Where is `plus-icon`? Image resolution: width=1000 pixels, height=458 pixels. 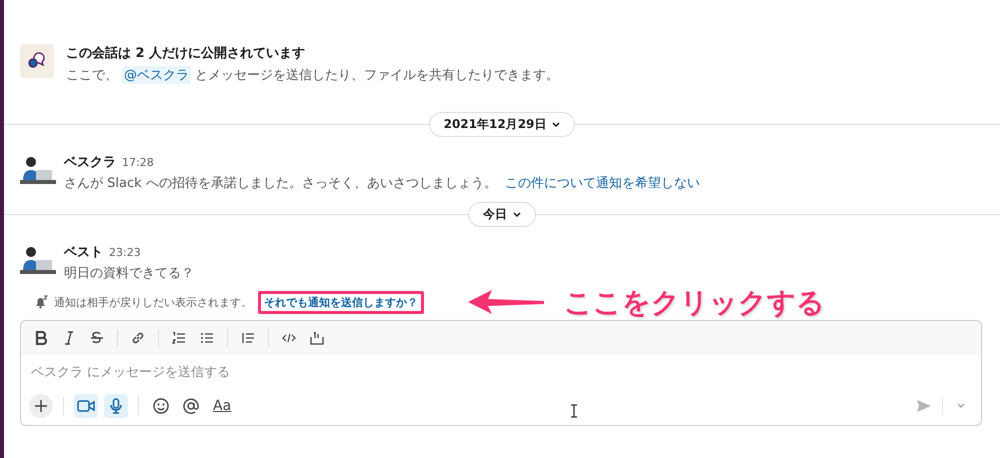 plus-icon is located at coordinates (41, 406).